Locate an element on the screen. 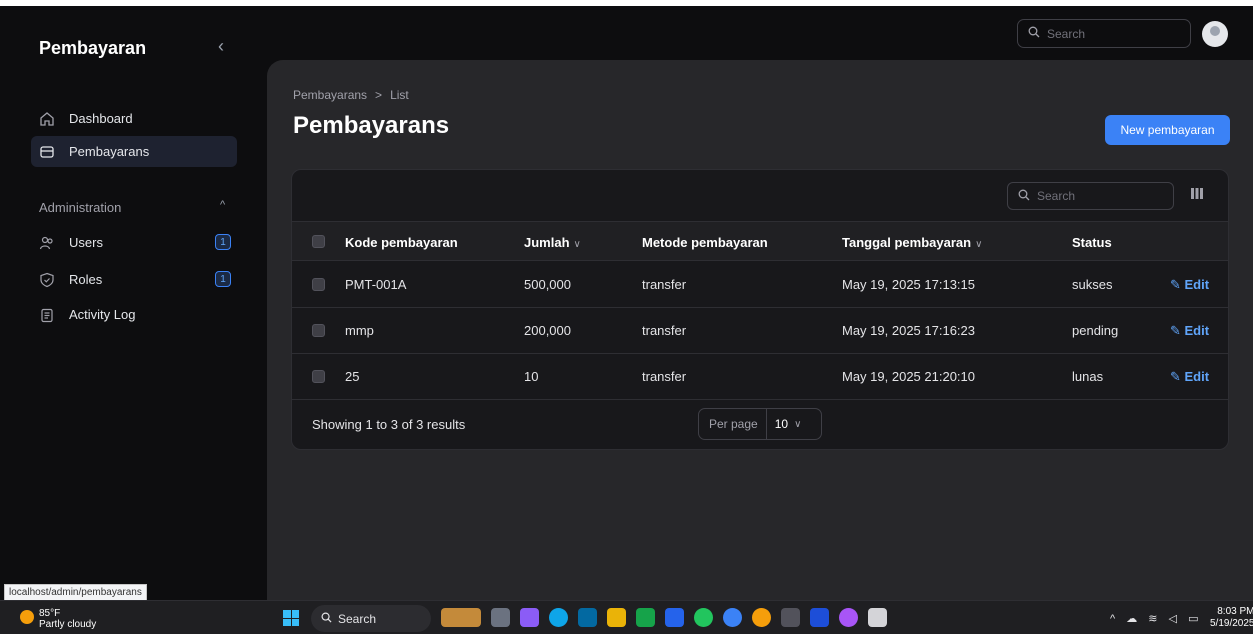  column-jumlah: Jumlah ∨ is located at coordinates (552, 242).